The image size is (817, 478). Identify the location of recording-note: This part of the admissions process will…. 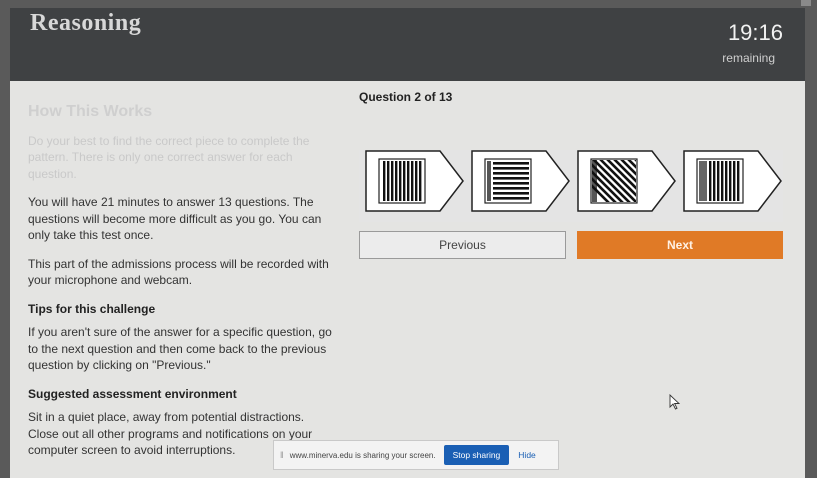
(178, 272).